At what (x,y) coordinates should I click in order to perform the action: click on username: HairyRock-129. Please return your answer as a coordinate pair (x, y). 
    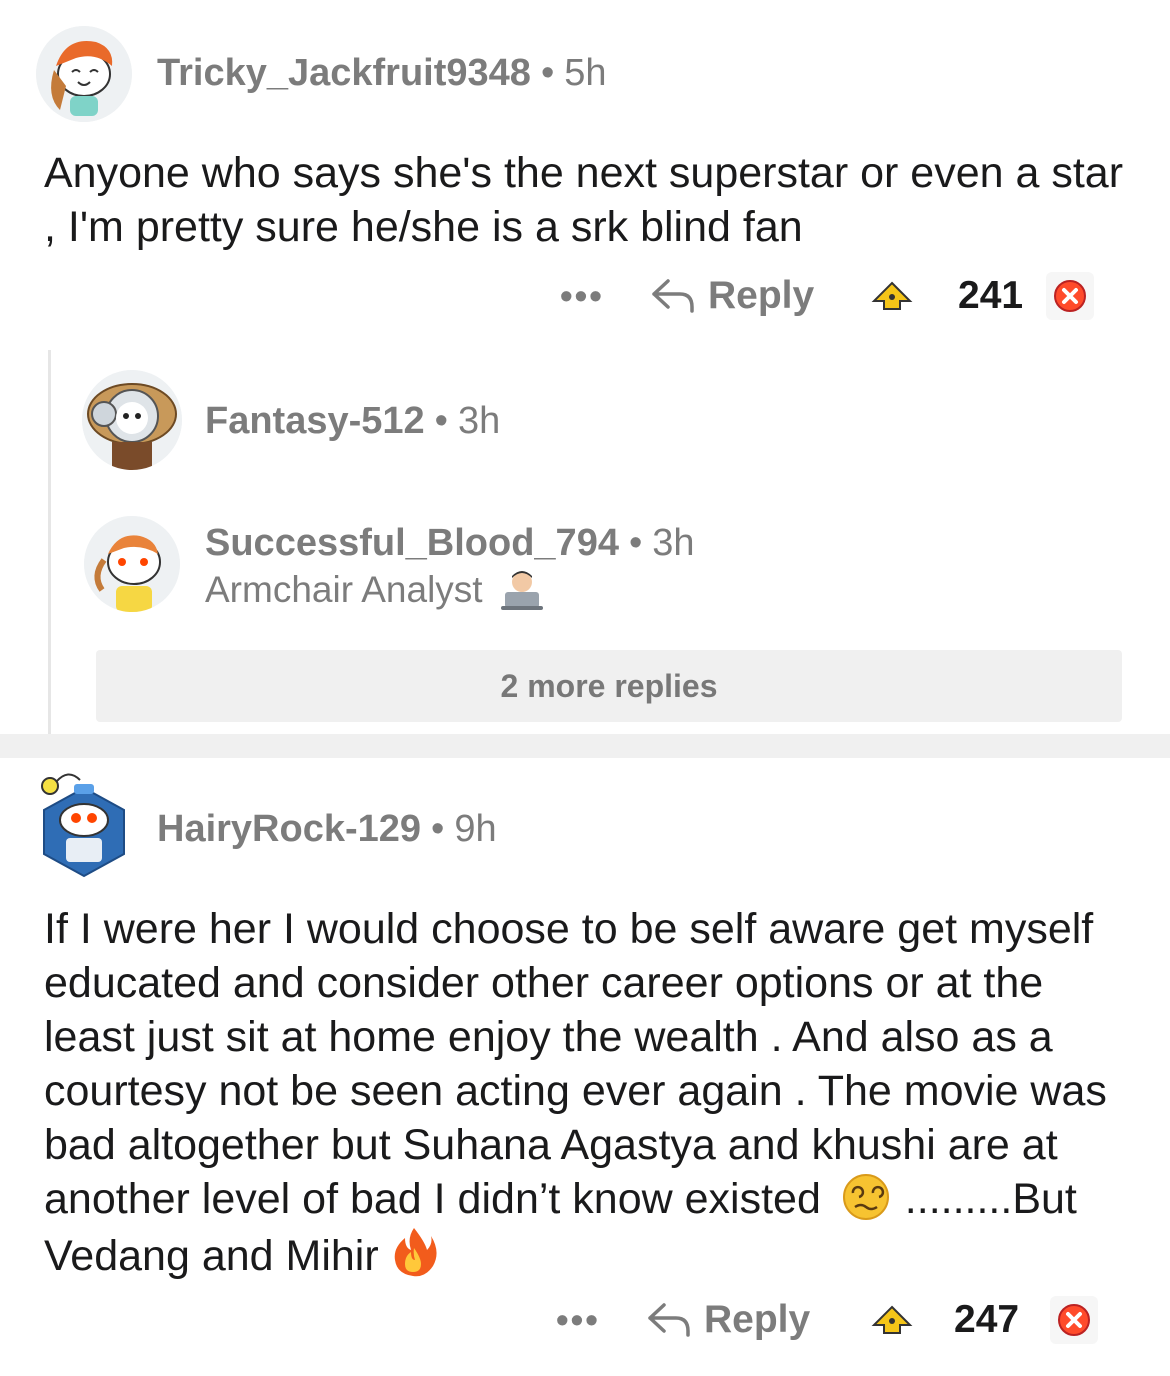
    Looking at the image, I should click on (289, 829).